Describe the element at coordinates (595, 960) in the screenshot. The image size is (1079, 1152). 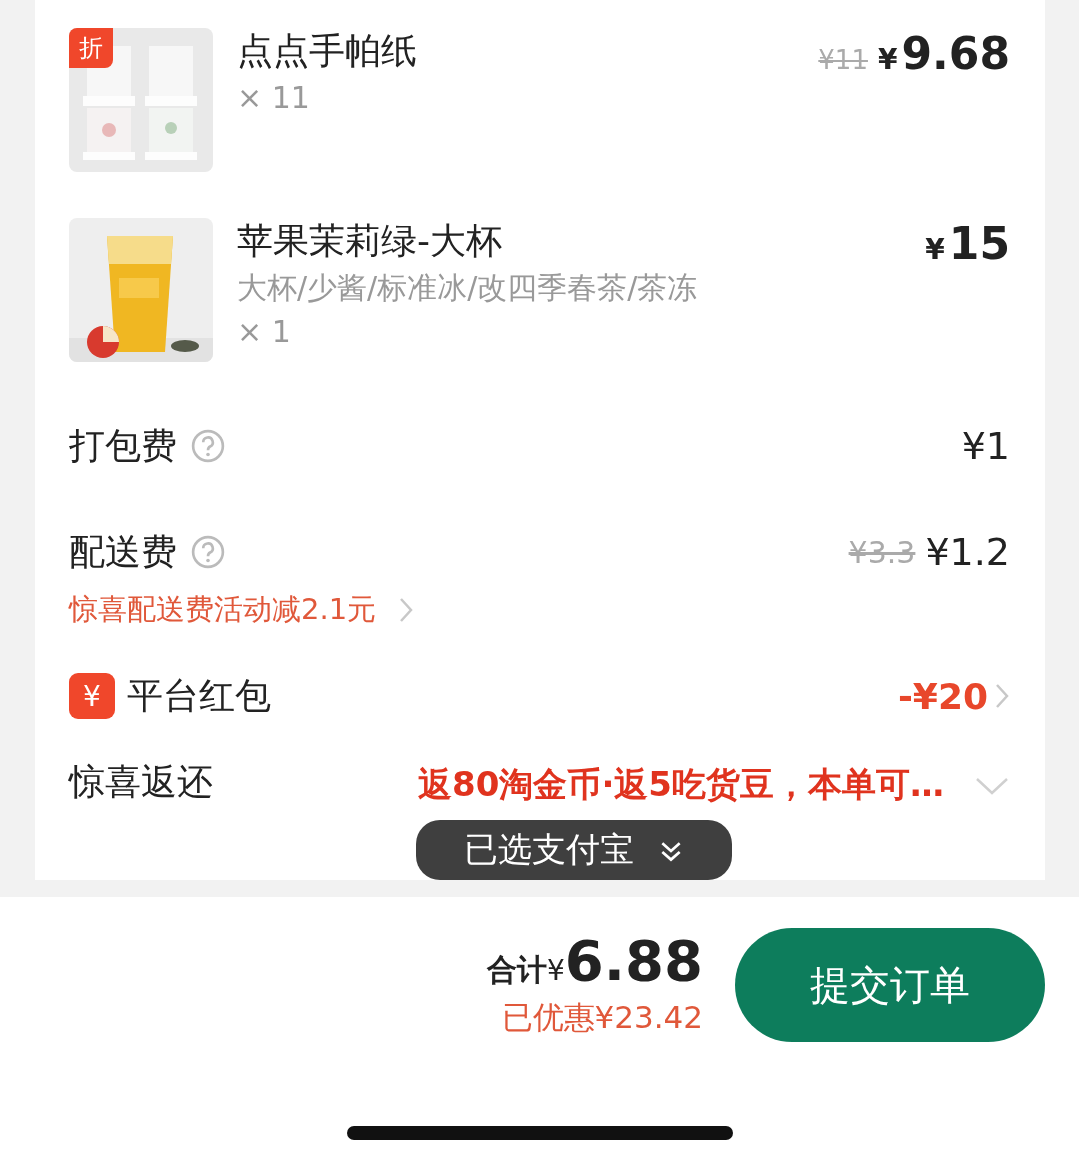
I see `total-price: 合计¥6.88` at that location.